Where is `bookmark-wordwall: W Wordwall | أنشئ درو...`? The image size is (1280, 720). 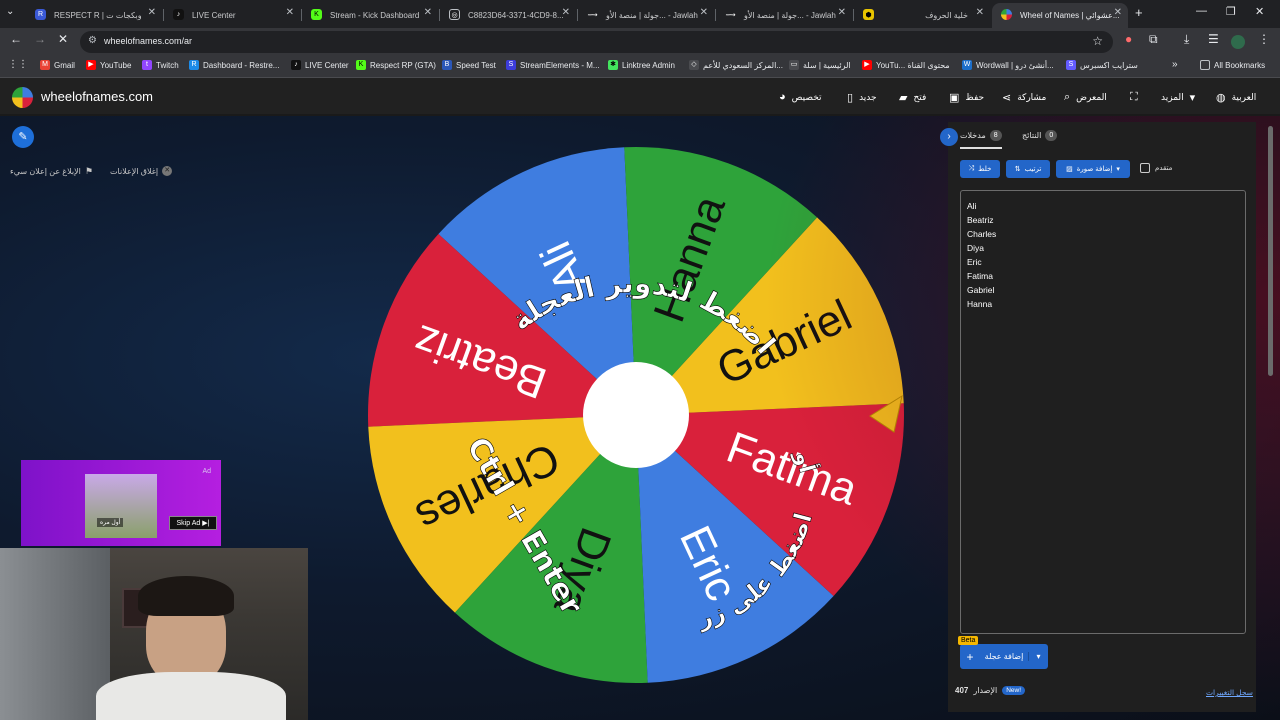
bookmark-wordwall: W Wordwall | أنشئ درو... is located at coordinates (1008, 65).